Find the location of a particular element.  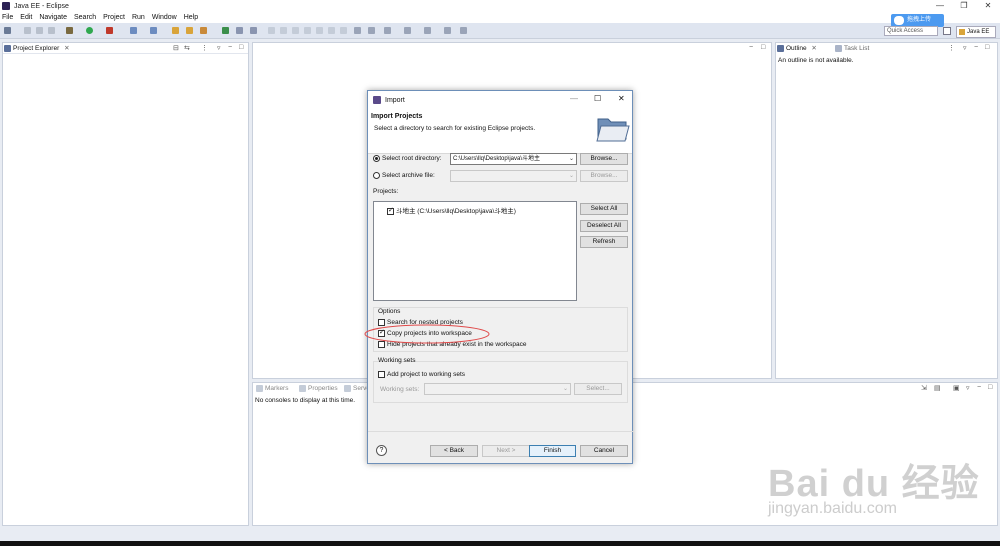

step-return-icon is located at coordinates (343, 30).